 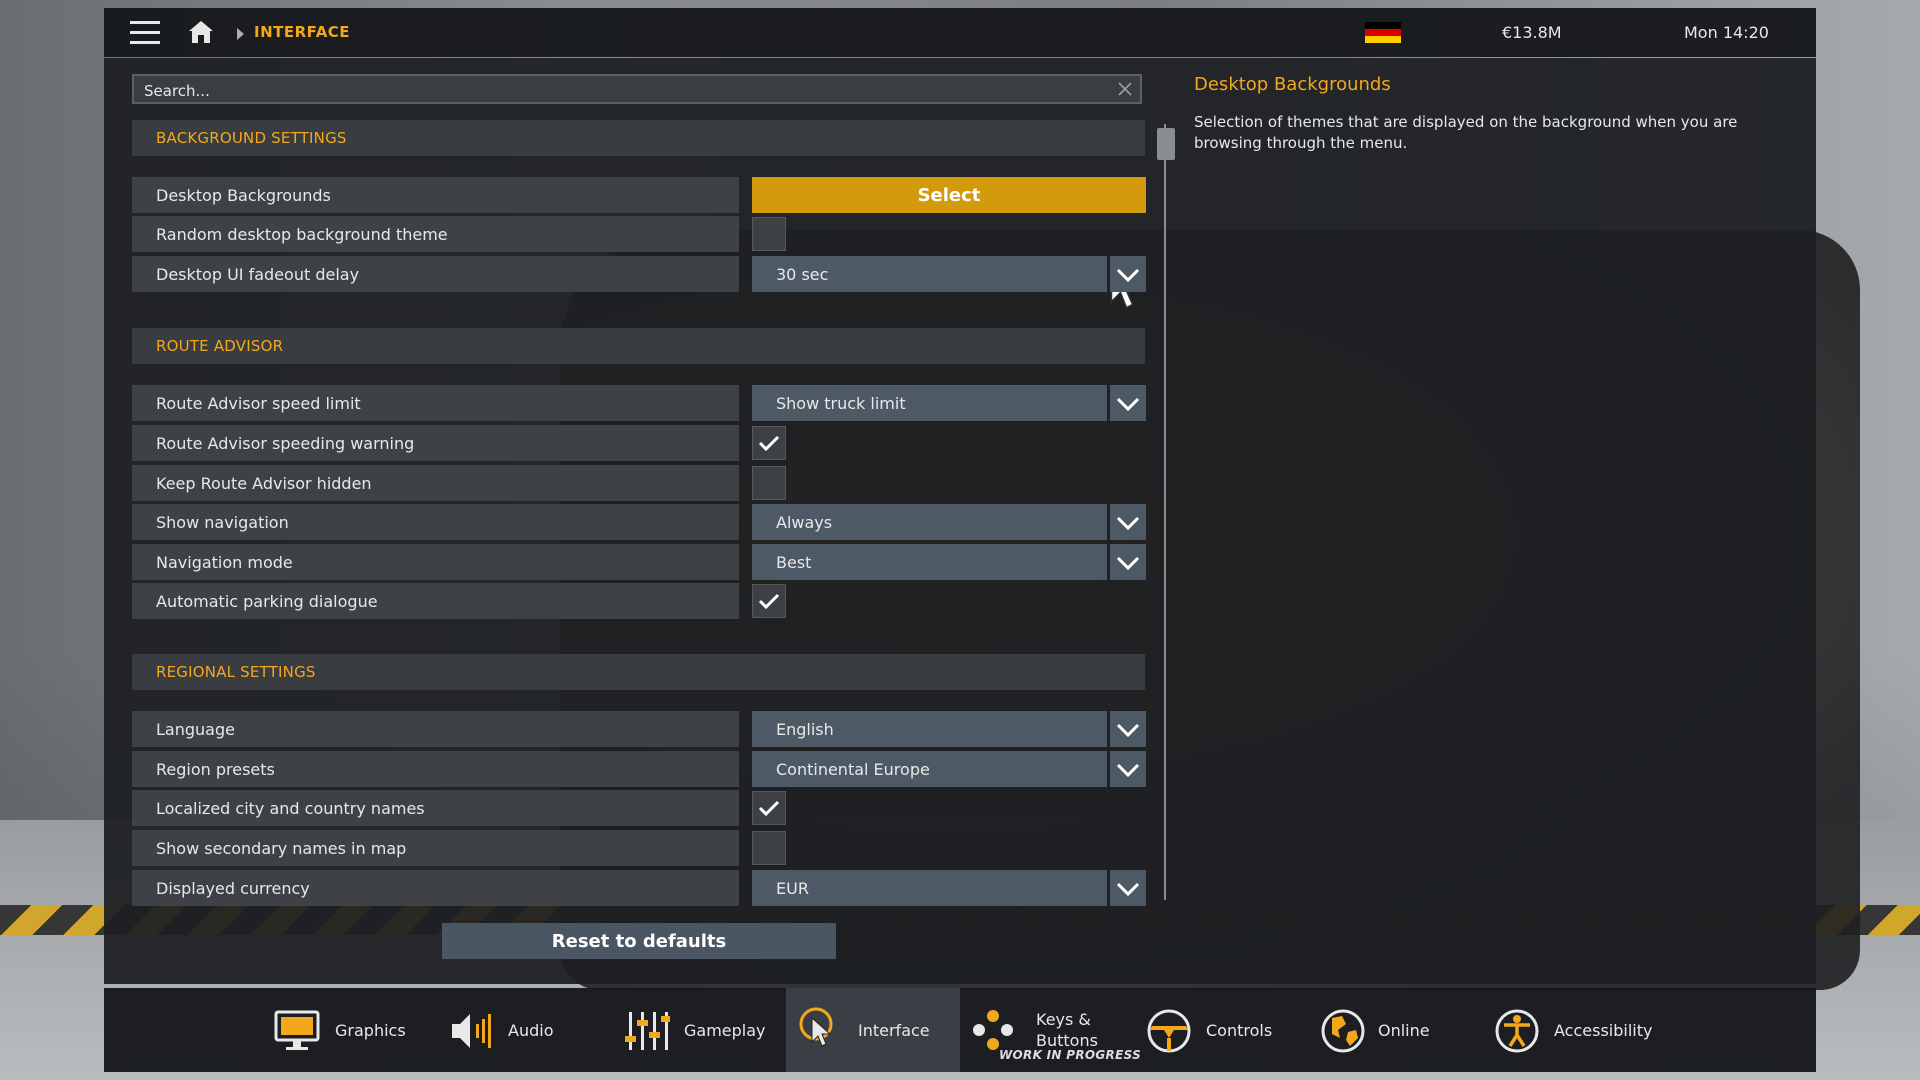 What do you see at coordinates (243, 195) in the screenshot?
I see `row-label: Desktop Backgrounds` at bounding box center [243, 195].